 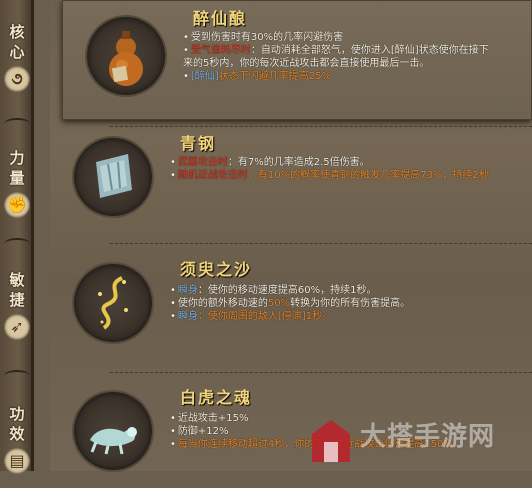 I want to click on desc-segment: ：使你的移动速度提高60%，持续1秒。, so click(x=287, y=290).